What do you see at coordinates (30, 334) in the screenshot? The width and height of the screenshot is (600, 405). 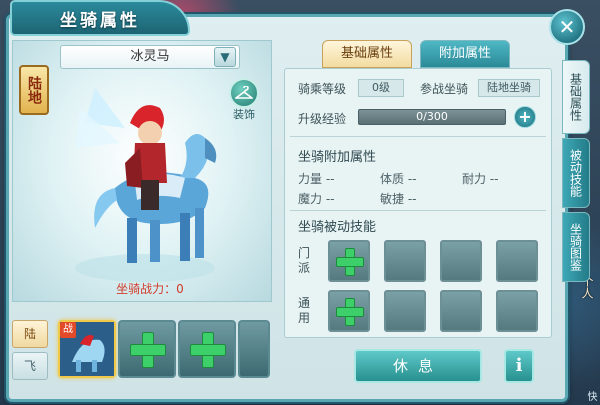 I see `land-type-button: 陆` at bounding box center [30, 334].